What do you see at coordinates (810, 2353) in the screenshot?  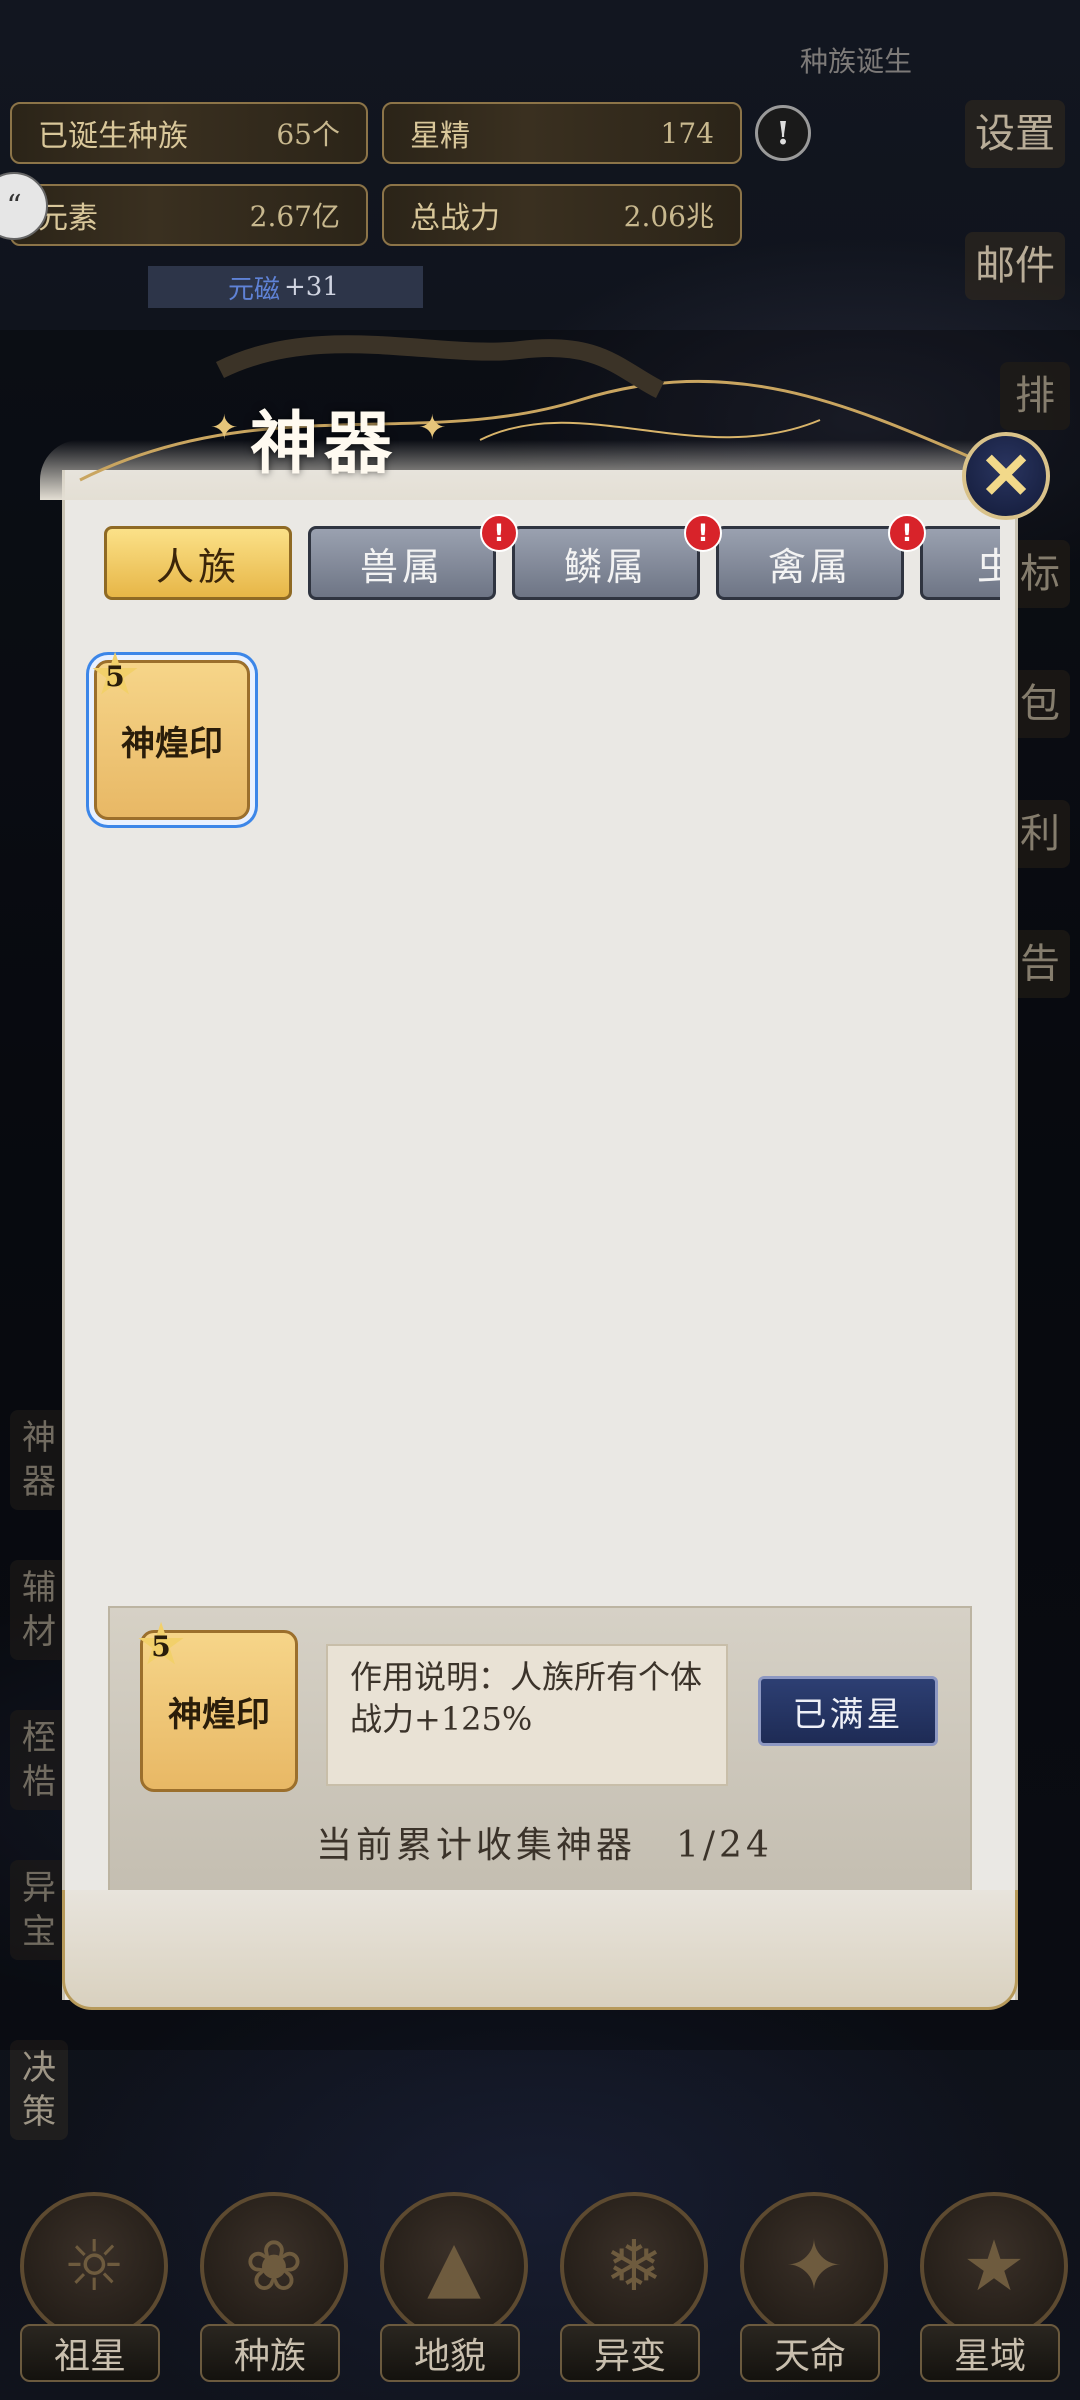 I see `nav-label: 天命` at bounding box center [810, 2353].